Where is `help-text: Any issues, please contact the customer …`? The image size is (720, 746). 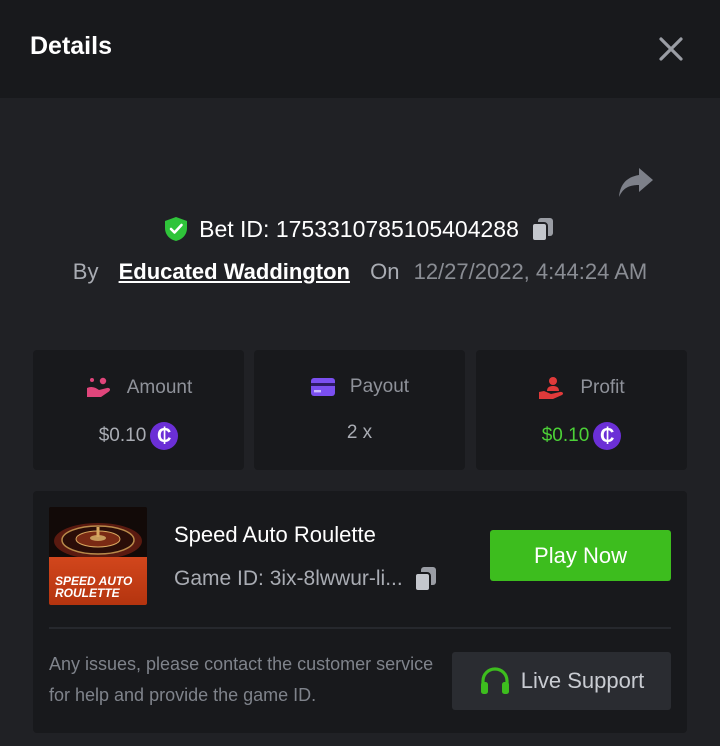 help-text: Any issues, please contact the customer … is located at coordinates (241, 679).